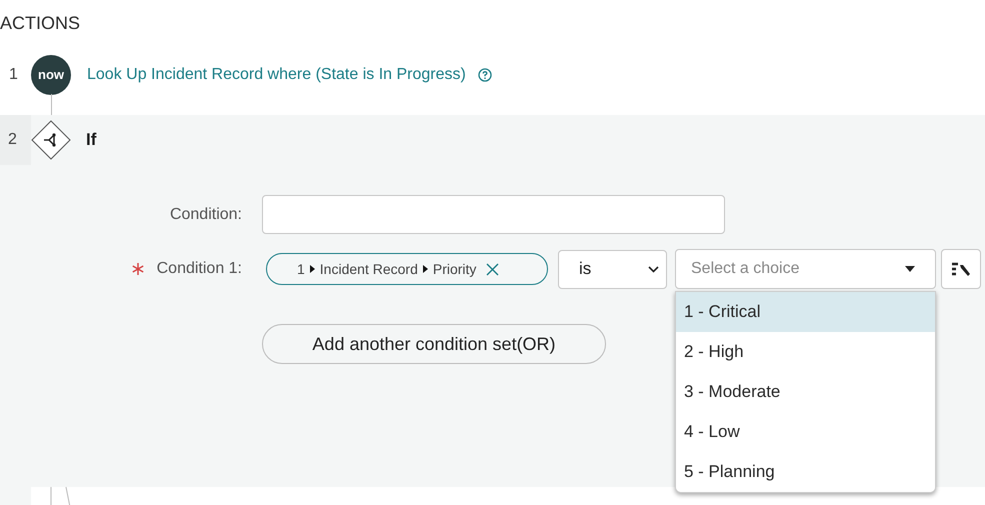 This screenshot has height=505, width=985. Describe the element at coordinates (434, 344) in the screenshot. I see `add-condition-set-button: Add another condition set(OR)` at that location.